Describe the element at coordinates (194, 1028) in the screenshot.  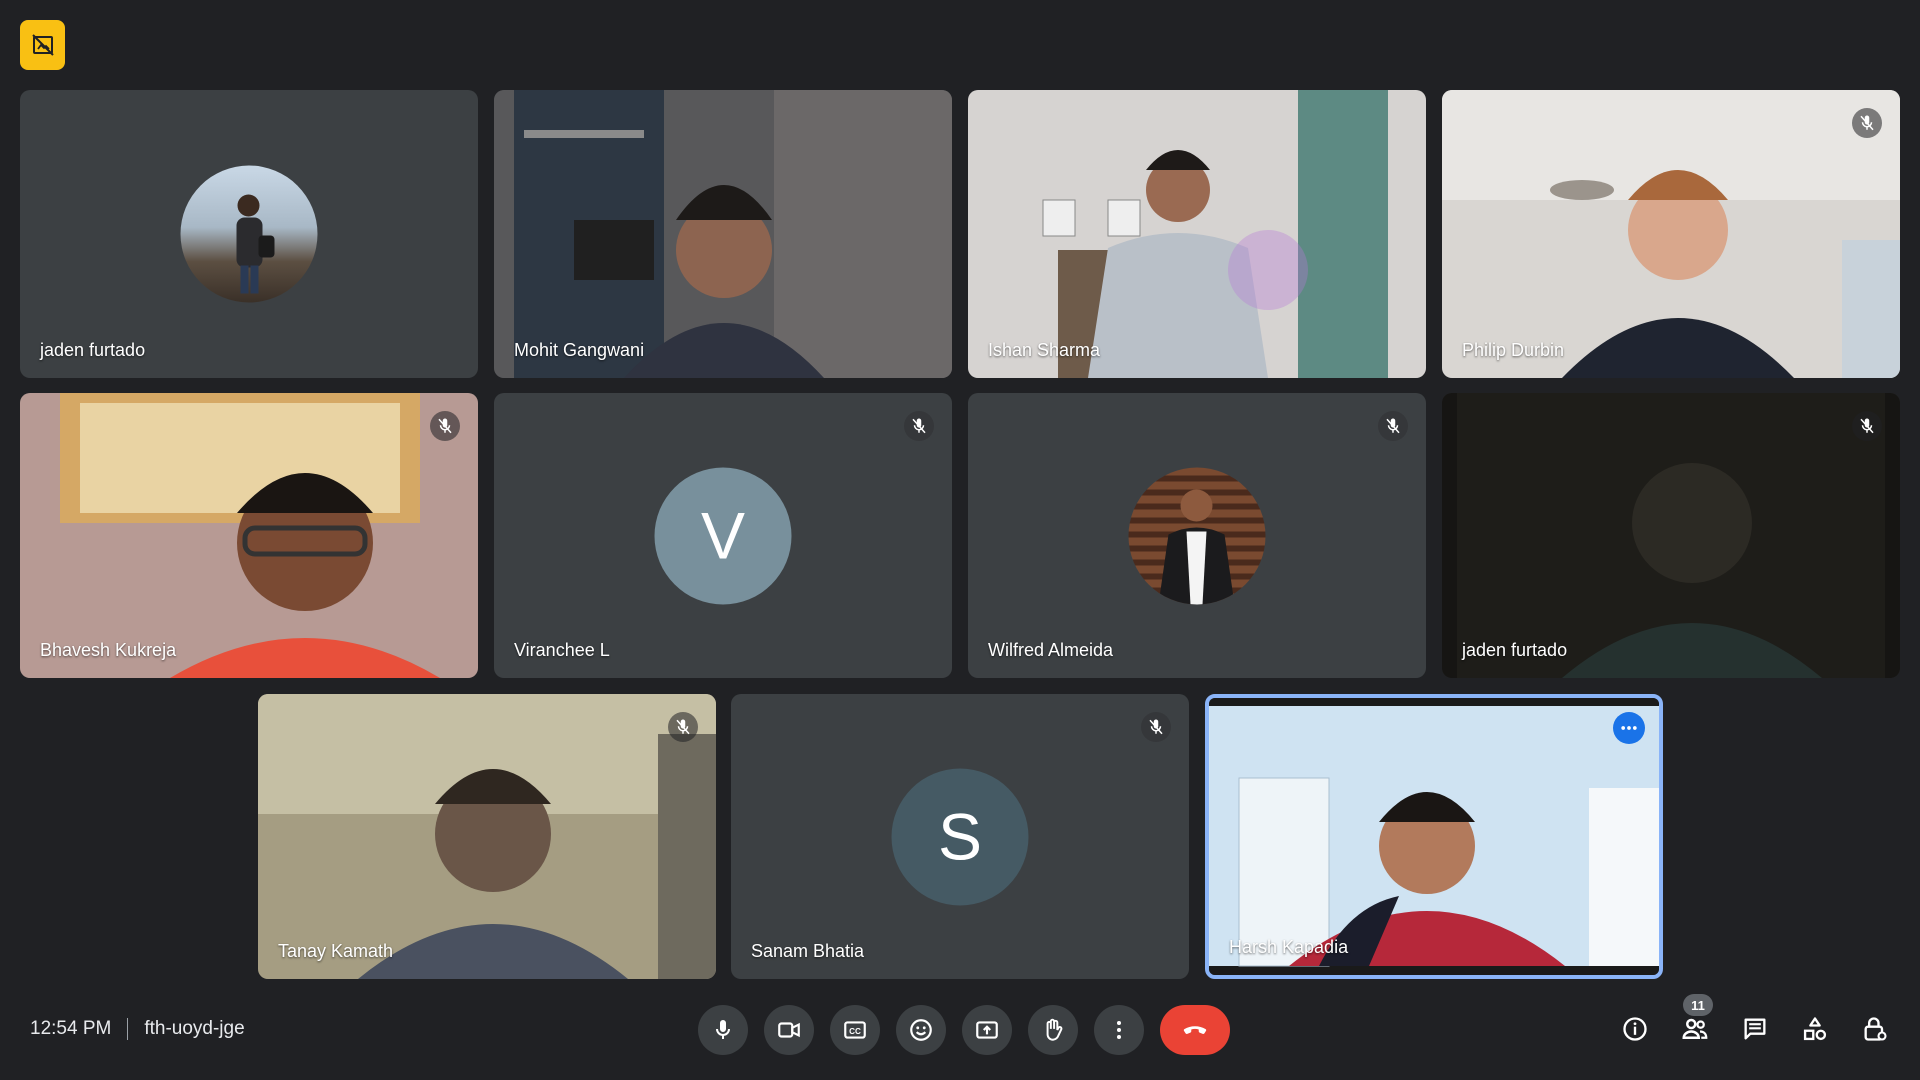
I see `meeting-code: fth-uoyd-jge` at that location.